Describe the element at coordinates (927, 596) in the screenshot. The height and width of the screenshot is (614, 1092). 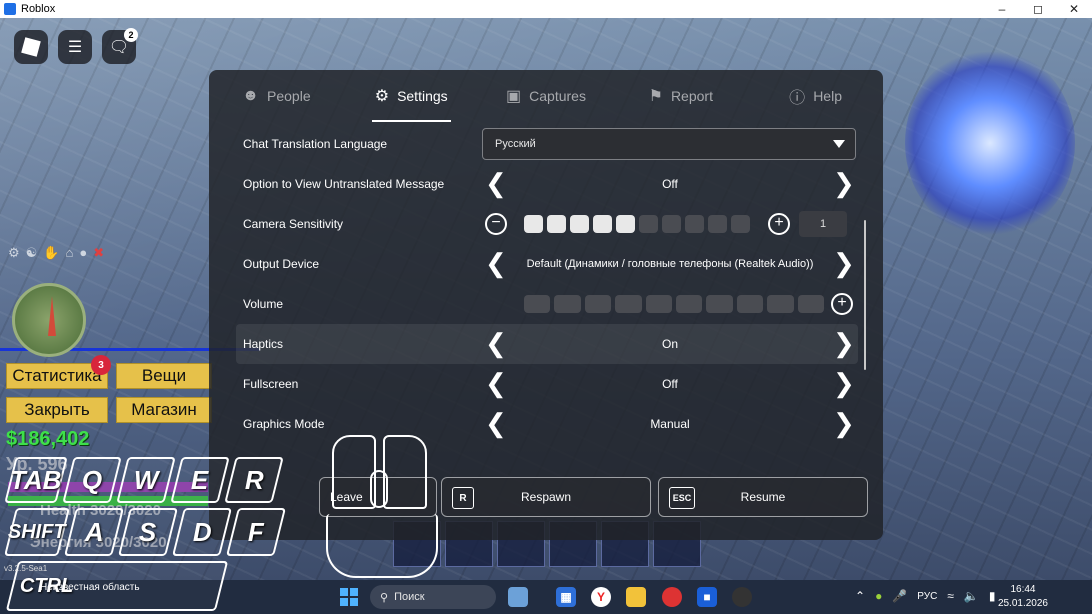
I see `language-indicator: РУС` at that location.